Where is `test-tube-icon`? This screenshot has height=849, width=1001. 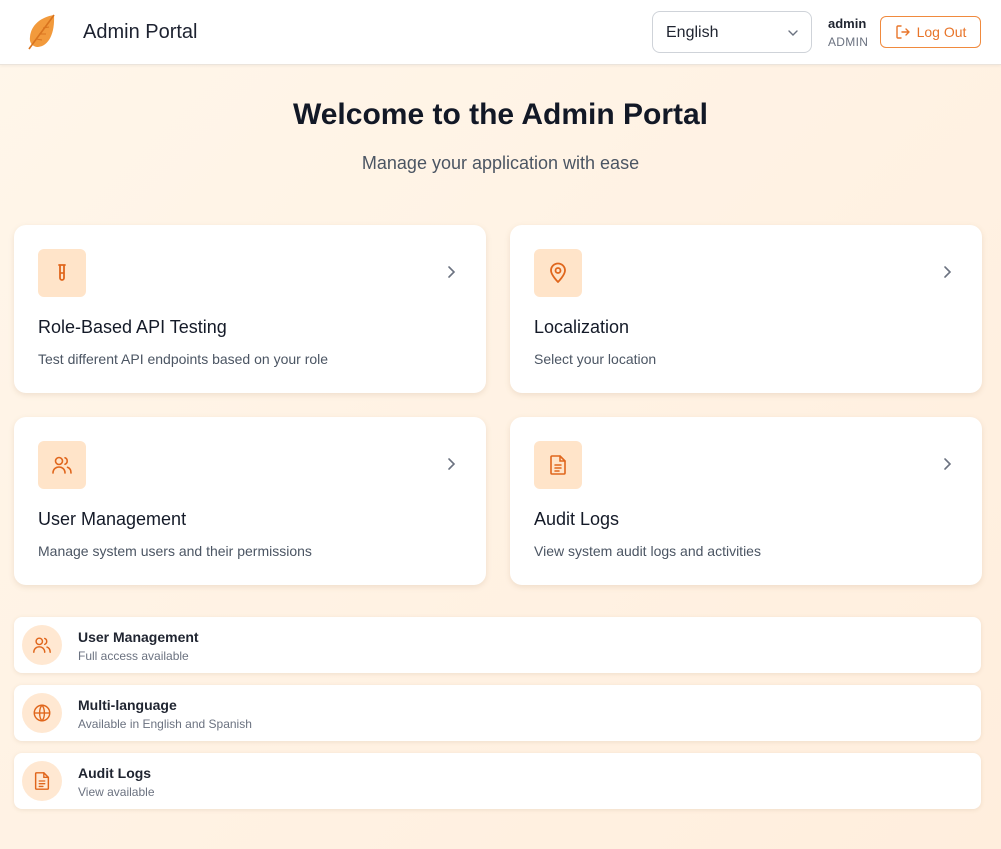 test-tube-icon is located at coordinates (62, 272).